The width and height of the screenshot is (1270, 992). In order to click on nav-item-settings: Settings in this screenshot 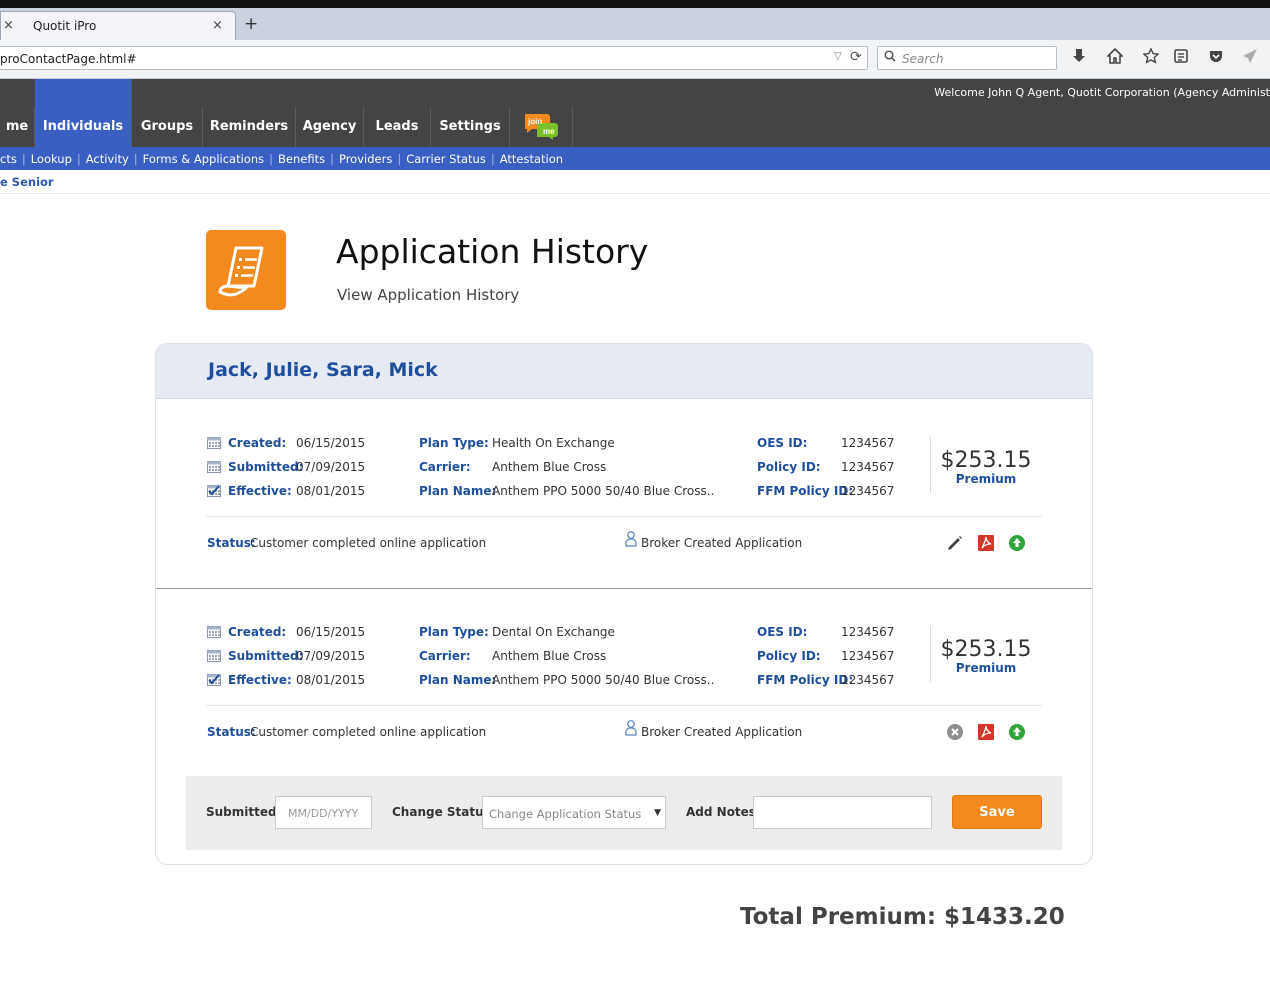, I will do `click(470, 127)`.